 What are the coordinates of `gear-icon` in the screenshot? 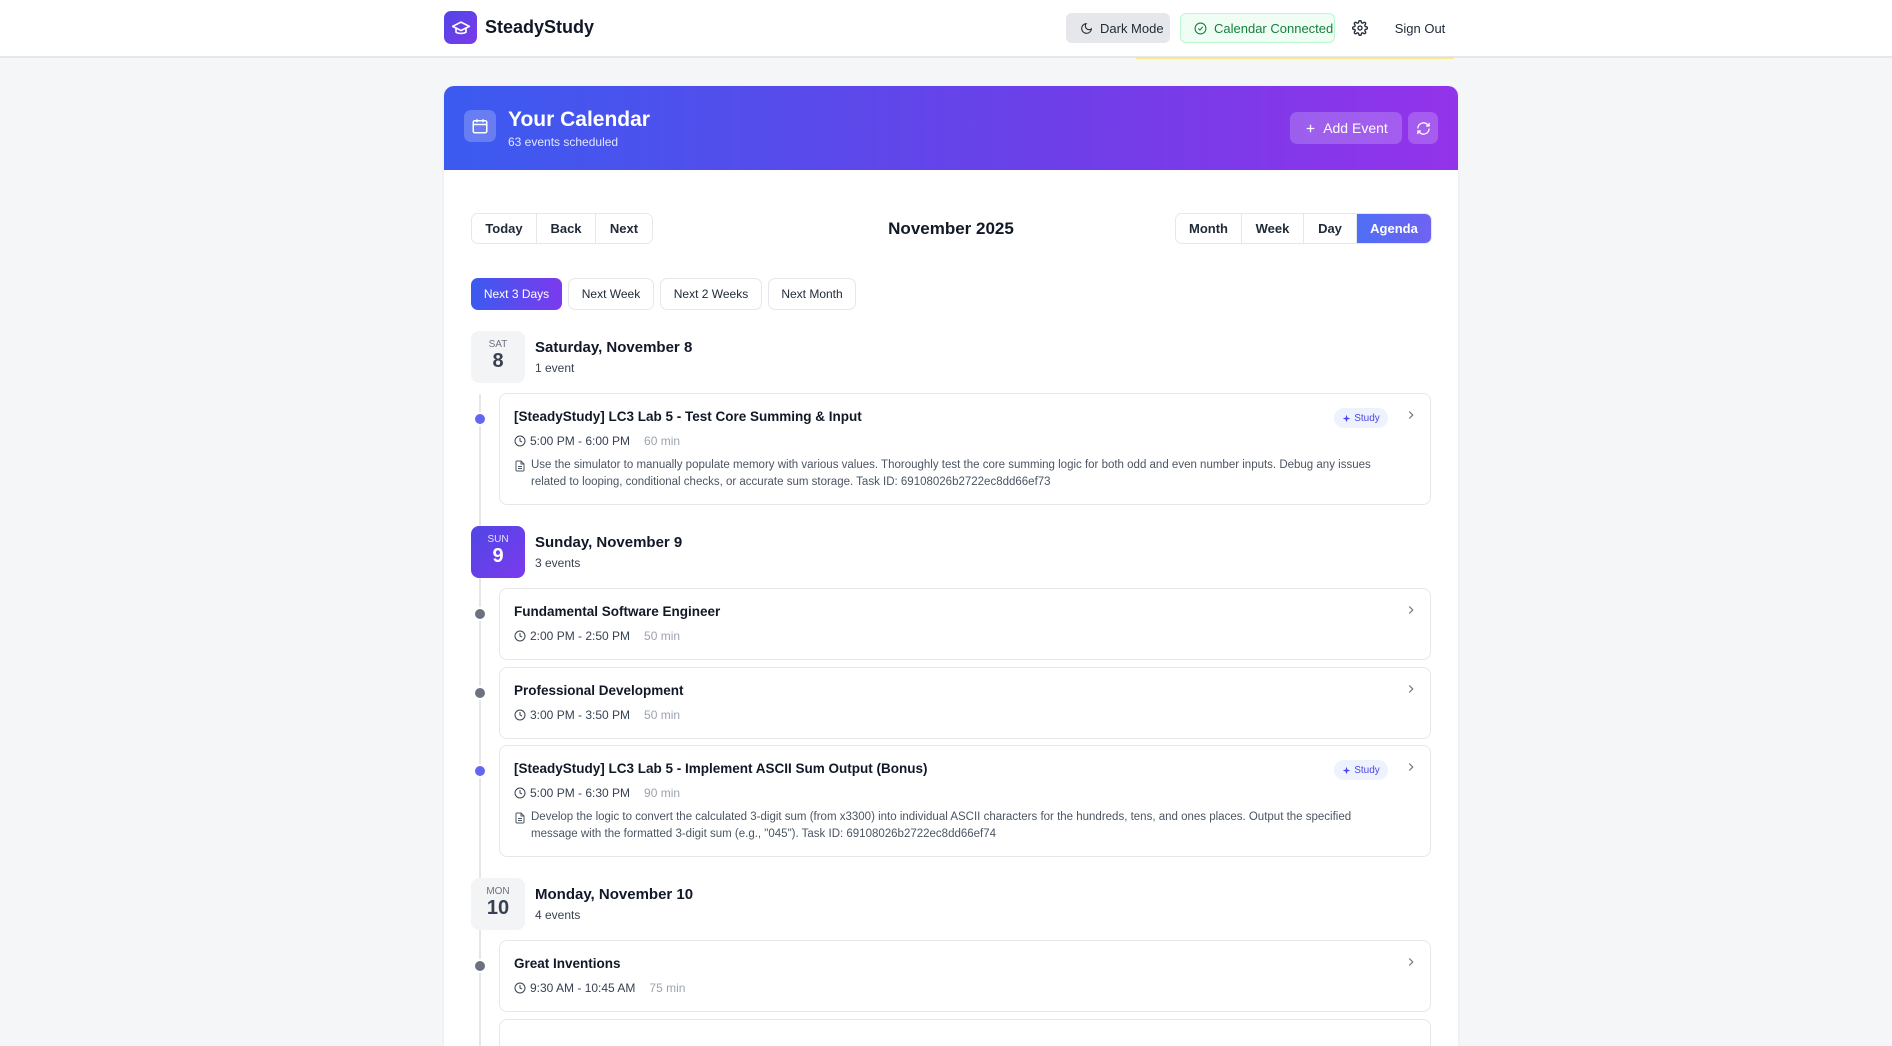 It's located at (1360, 28).